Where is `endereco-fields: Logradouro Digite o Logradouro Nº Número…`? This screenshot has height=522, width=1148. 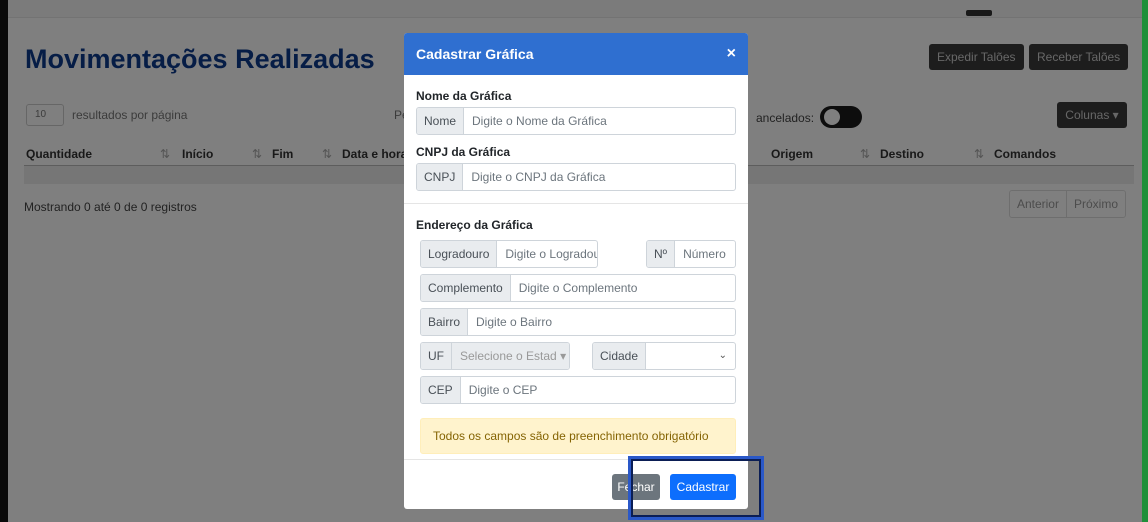
endereco-fields: Logradouro Digite o Logradouro Nº Número… is located at coordinates (576, 347).